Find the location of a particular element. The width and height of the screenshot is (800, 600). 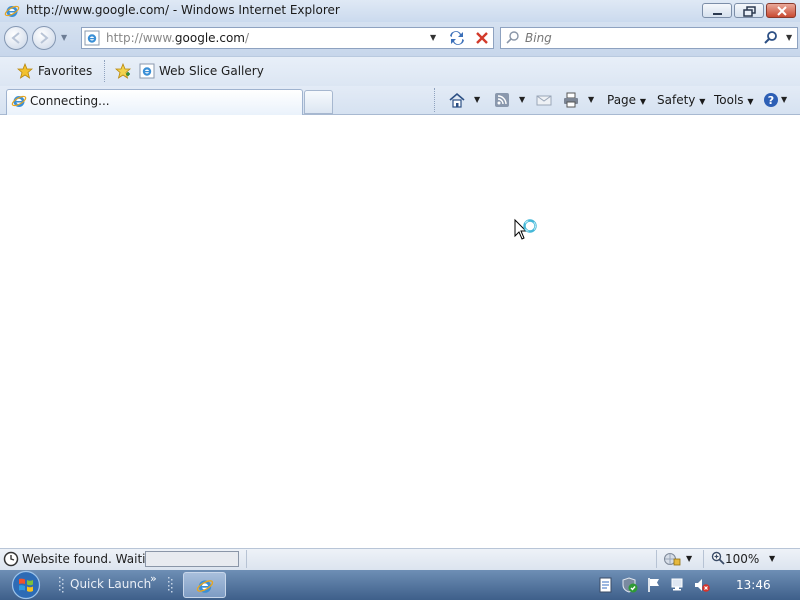

close-icon is located at coordinates (782, 11).